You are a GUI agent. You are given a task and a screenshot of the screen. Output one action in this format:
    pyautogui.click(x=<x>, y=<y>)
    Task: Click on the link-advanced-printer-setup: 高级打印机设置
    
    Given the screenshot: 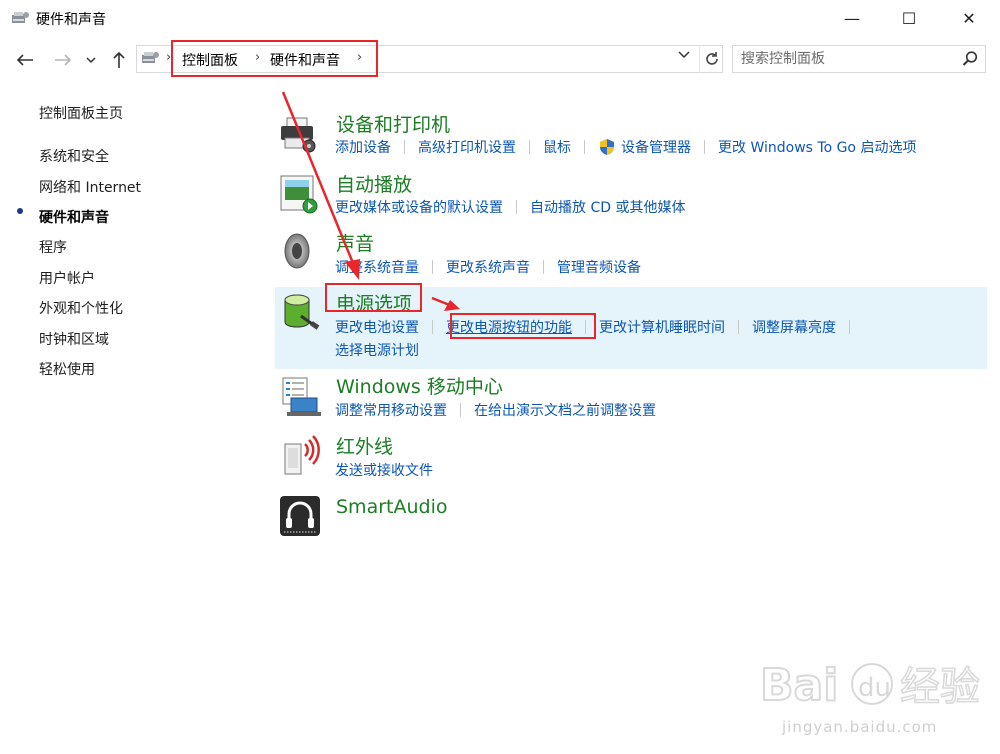 What is the action you would take?
    pyautogui.click(x=467, y=147)
    